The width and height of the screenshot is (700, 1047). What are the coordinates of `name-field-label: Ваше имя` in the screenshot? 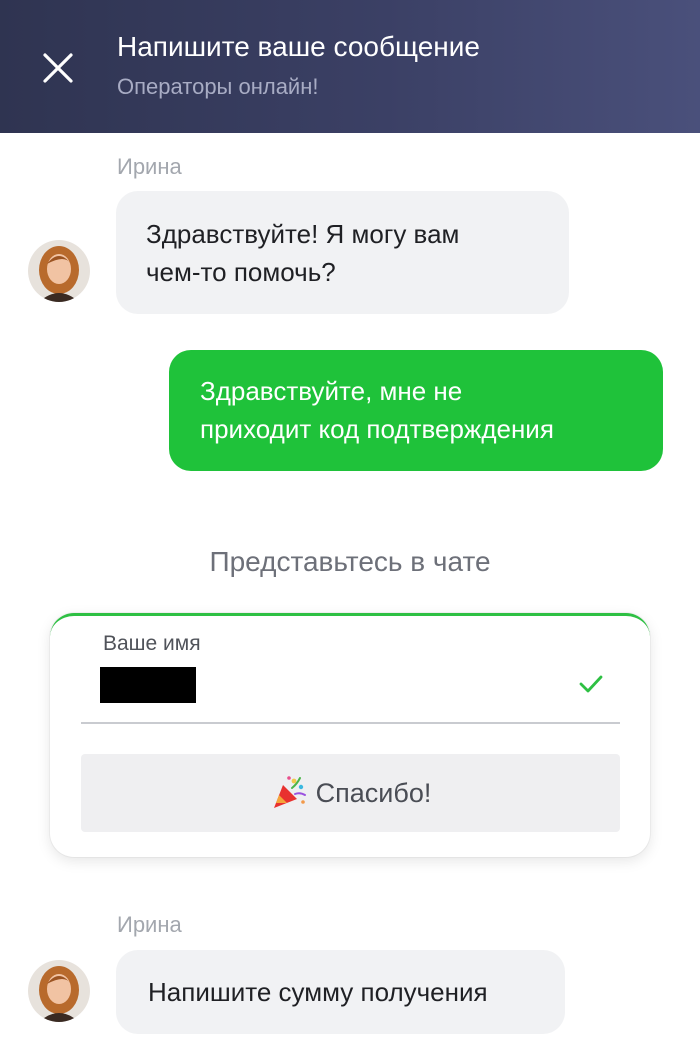 It's located at (152, 643).